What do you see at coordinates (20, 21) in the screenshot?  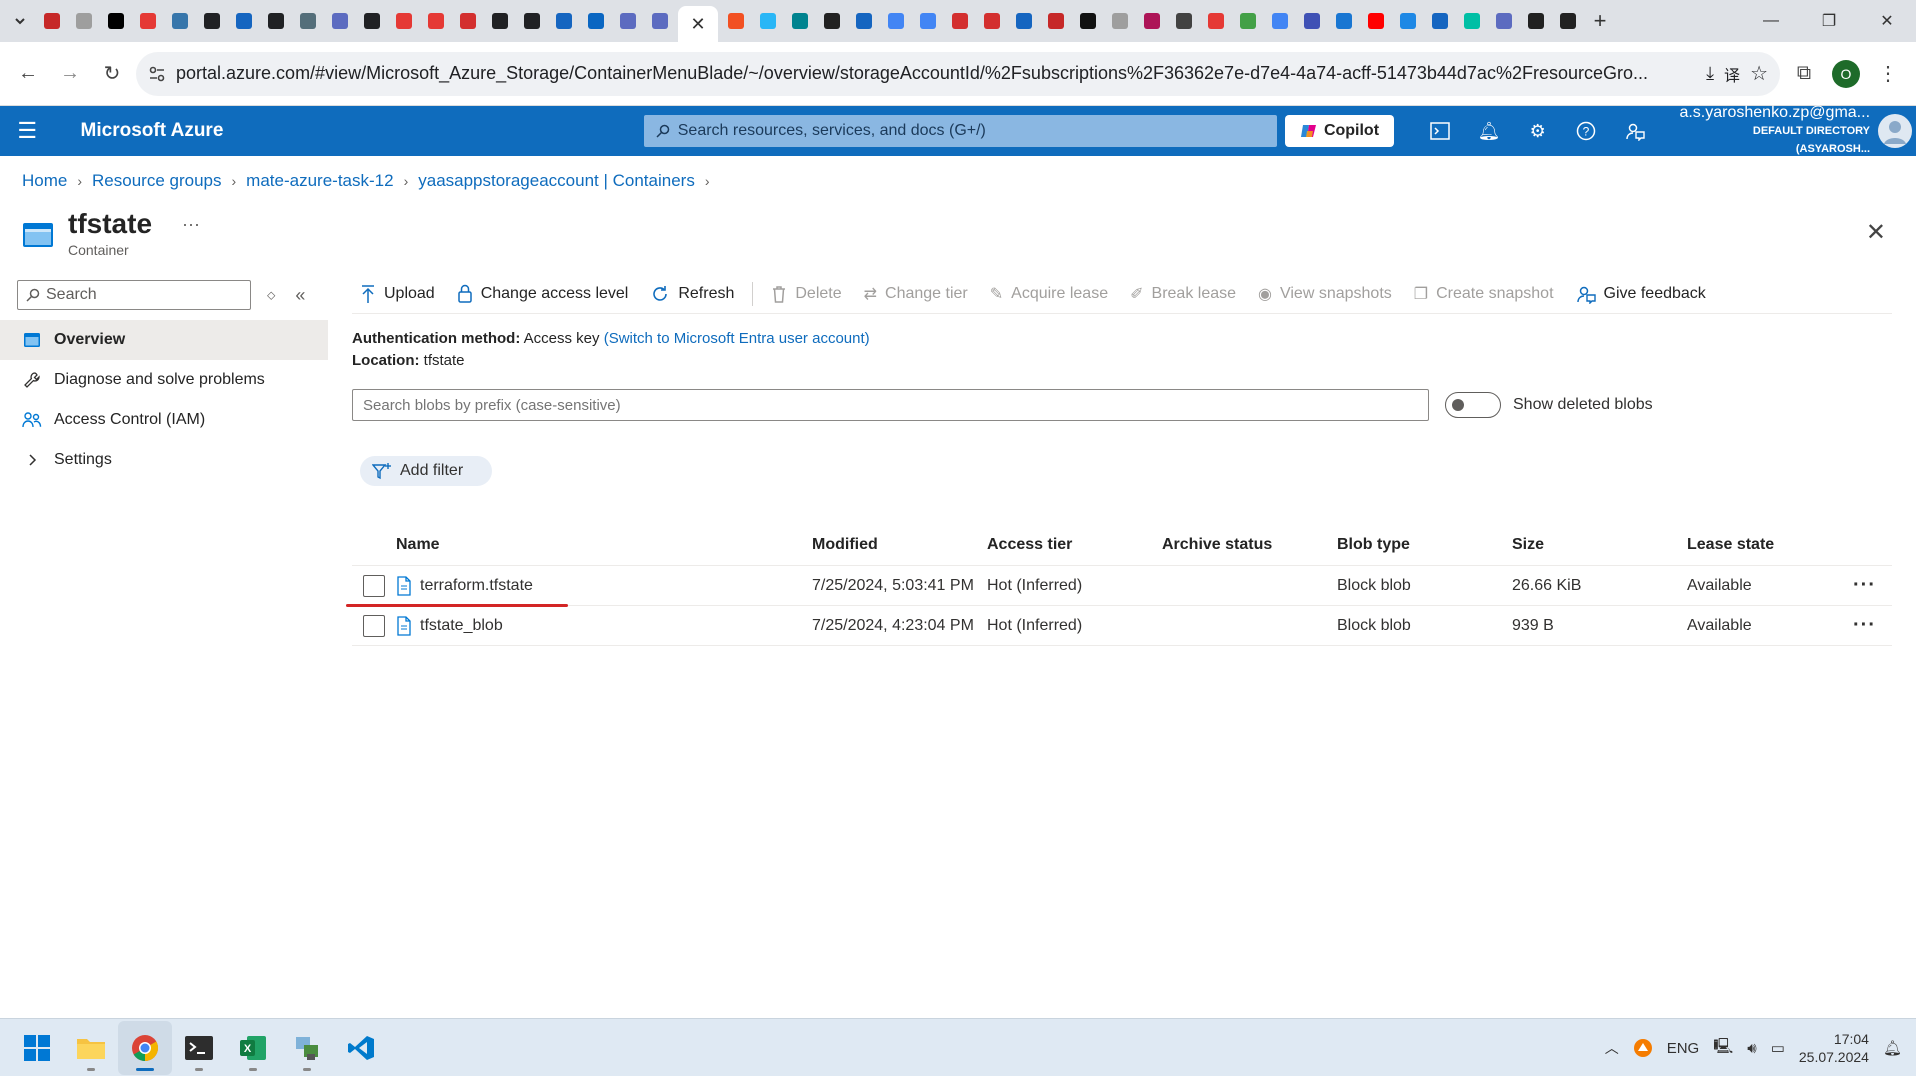 I see `tab-search-button` at bounding box center [20, 21].